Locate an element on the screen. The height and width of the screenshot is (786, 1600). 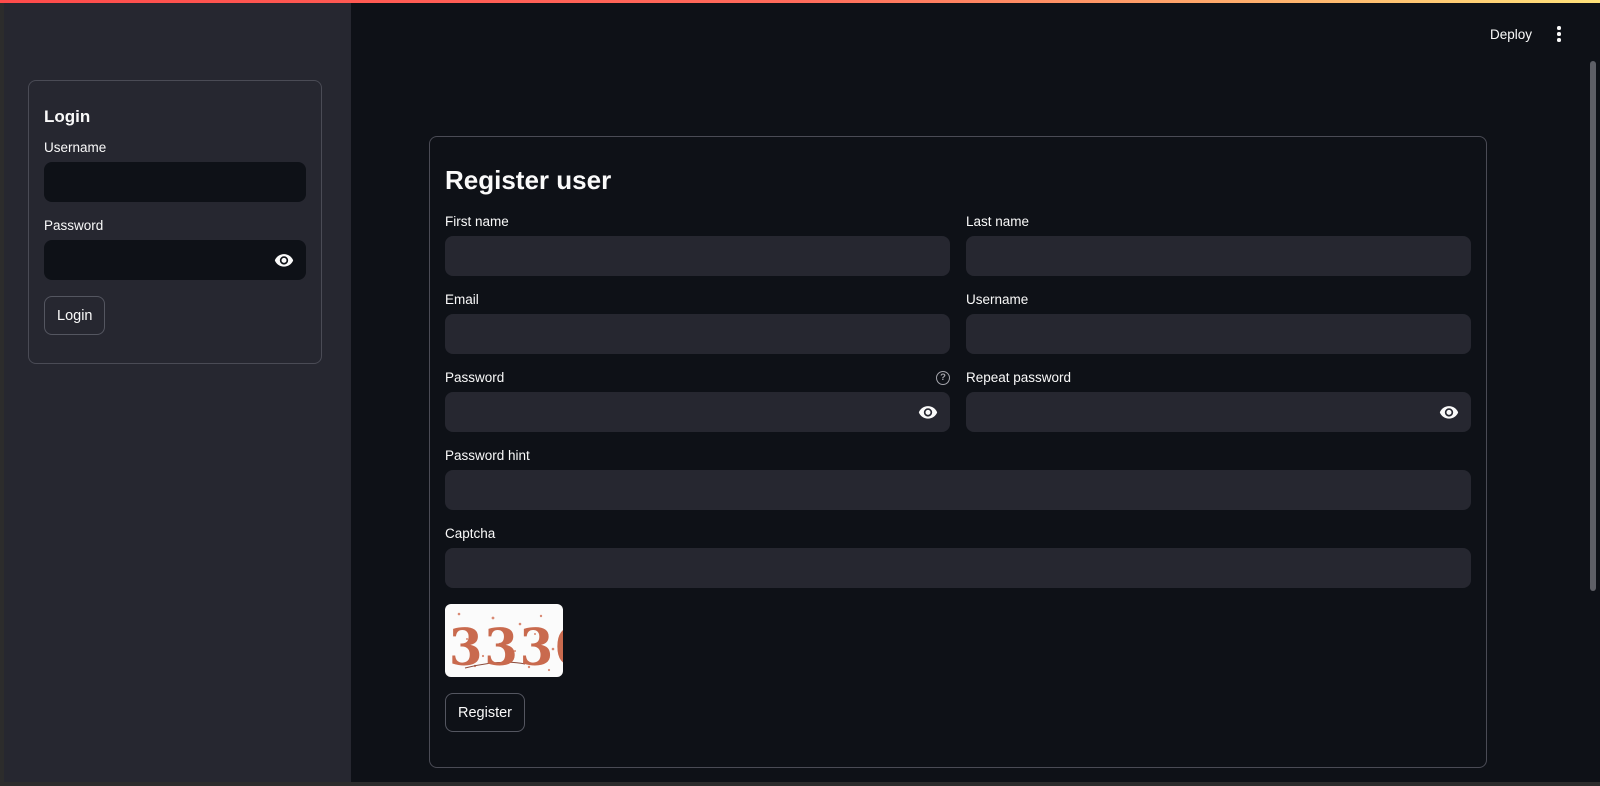
captcha-field: Captcha is located at coordinates (958, 557).